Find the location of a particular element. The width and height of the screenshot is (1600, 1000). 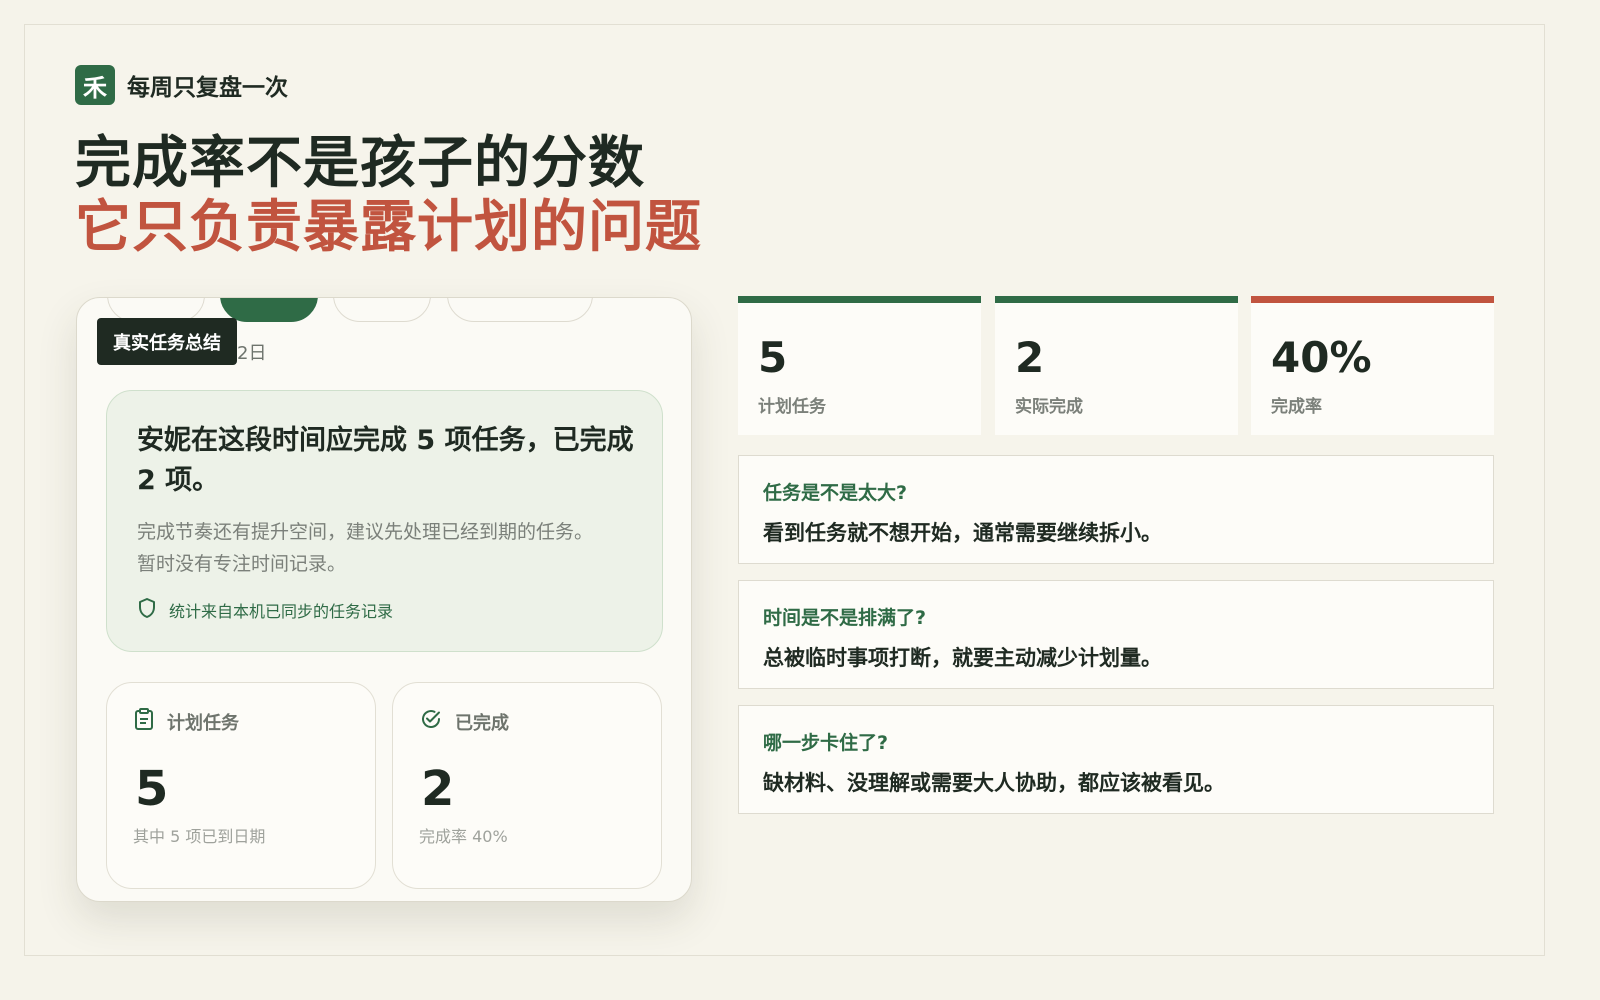

headline: 完成率不是孩子的分数 它只负责暴露计划的问题 is located at coordinates (388, 197).